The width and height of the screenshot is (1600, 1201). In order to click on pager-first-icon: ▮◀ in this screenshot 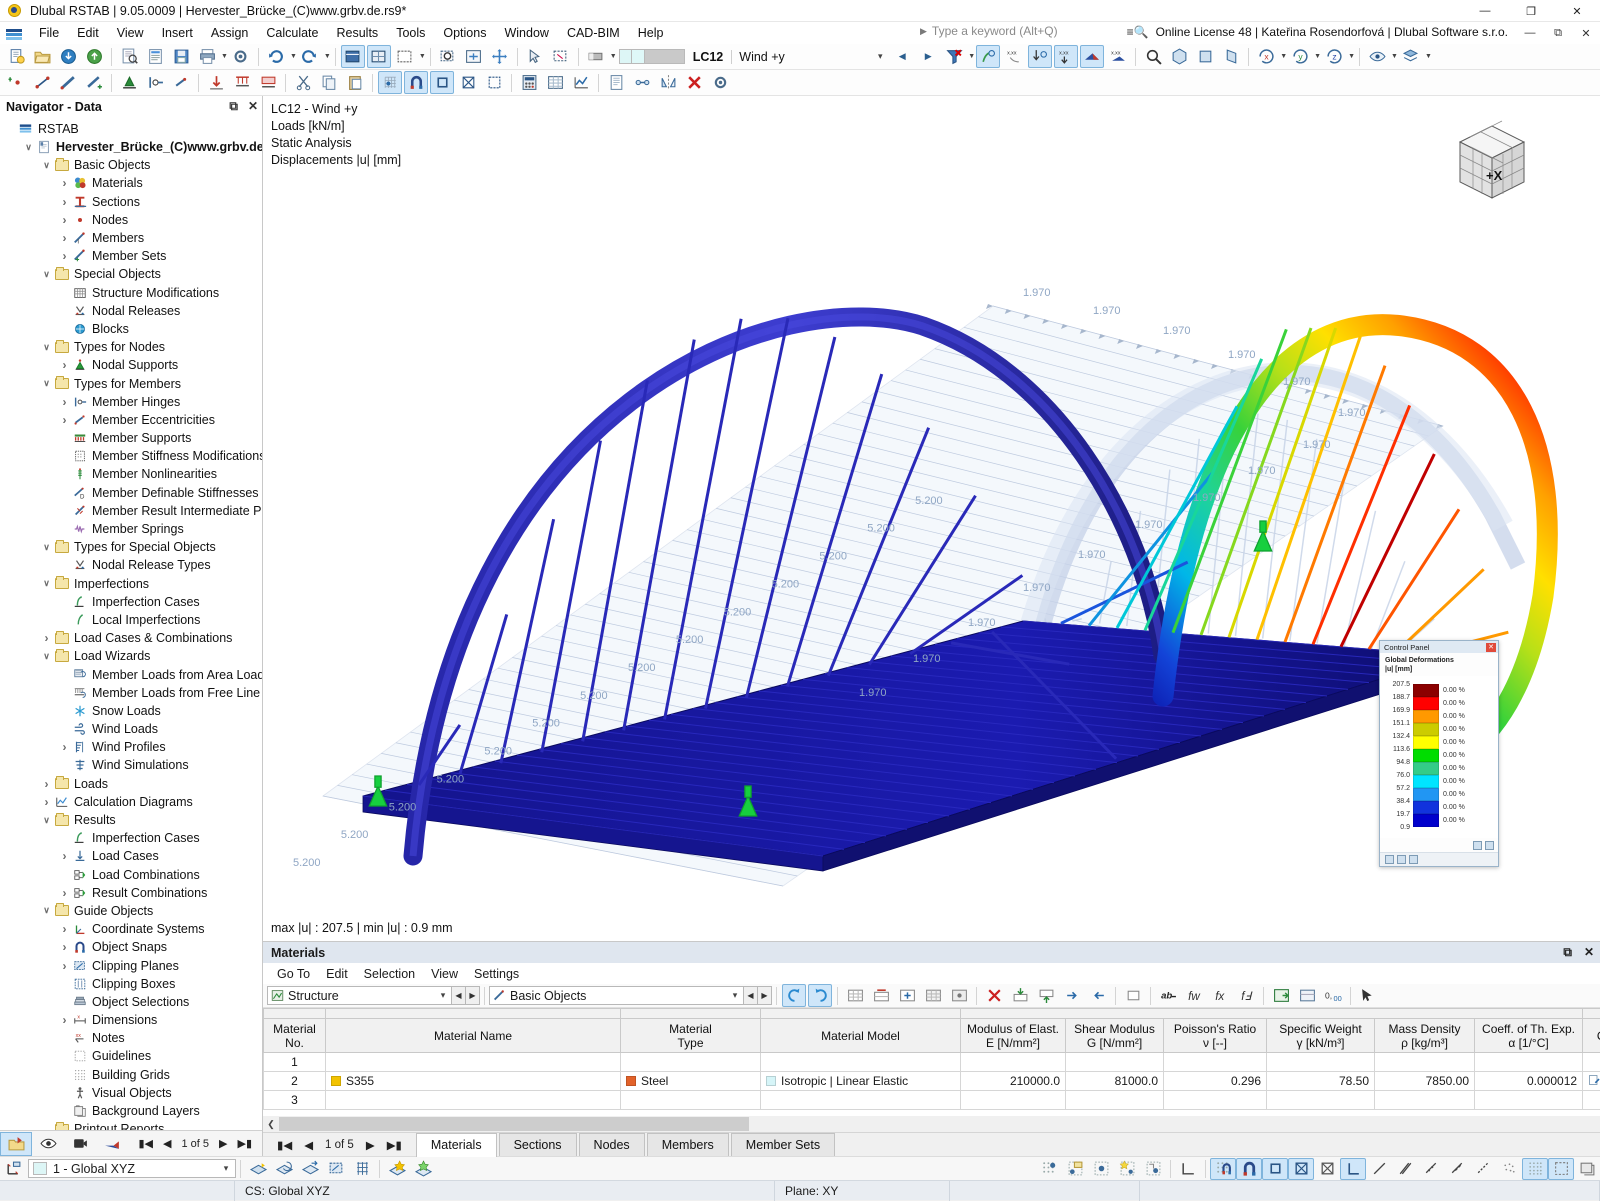, I will do `click(146, 1143)`.